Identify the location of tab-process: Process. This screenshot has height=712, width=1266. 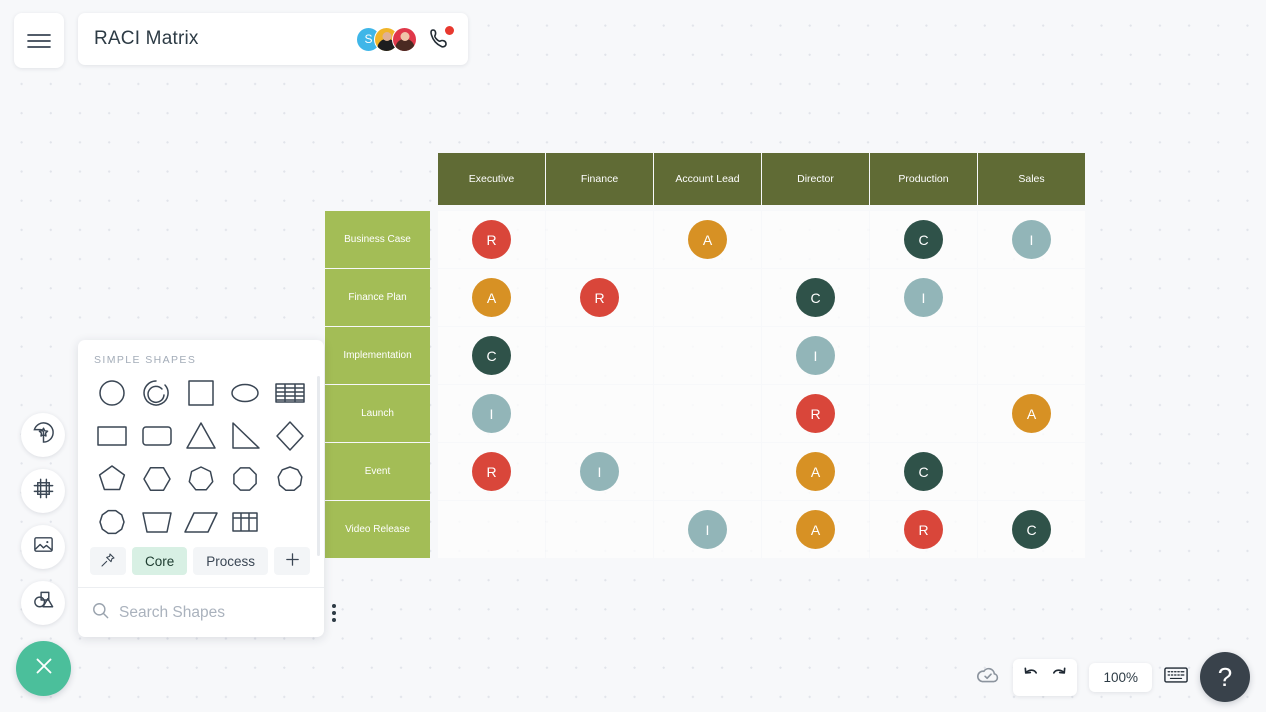
(231, 561).